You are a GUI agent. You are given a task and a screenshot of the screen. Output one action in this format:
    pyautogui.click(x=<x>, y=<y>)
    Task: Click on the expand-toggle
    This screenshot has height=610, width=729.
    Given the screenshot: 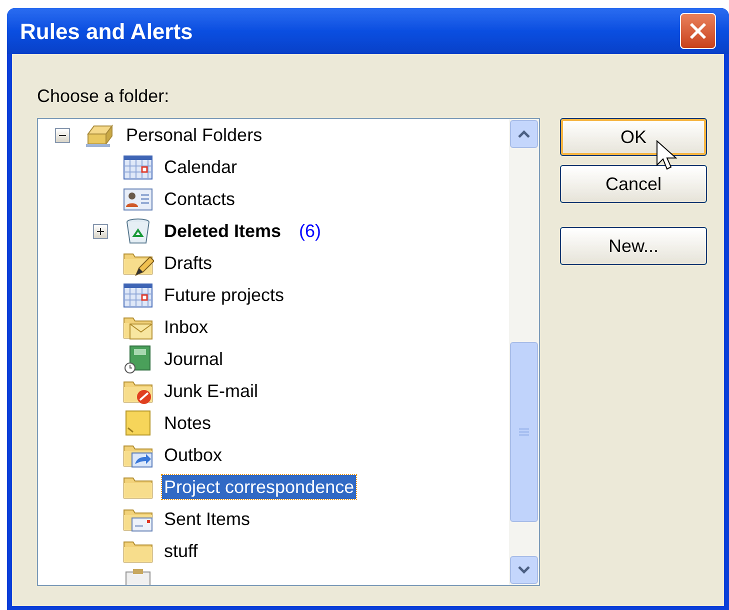 What is the action you would take?
    pyautogui.click(x=100, y=231)
    